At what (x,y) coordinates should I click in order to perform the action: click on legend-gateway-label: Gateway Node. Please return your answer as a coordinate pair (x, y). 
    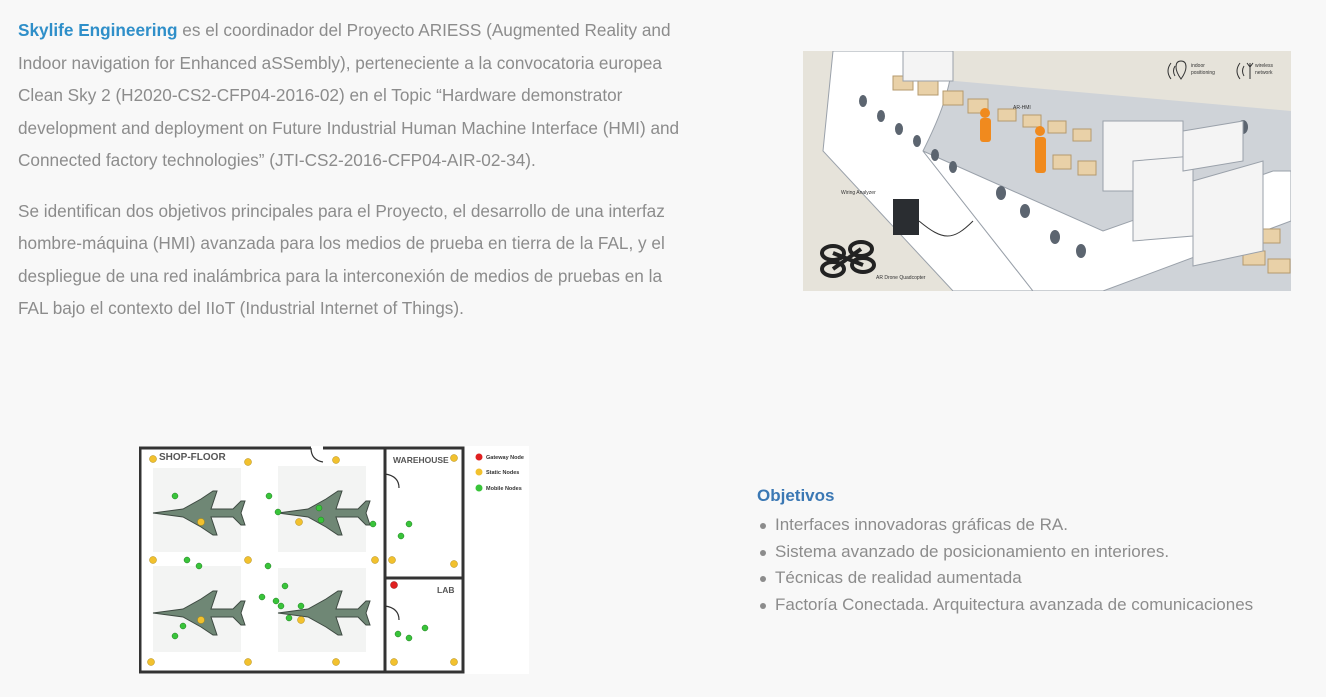
    Looking at the image, I should click on (505, 458).